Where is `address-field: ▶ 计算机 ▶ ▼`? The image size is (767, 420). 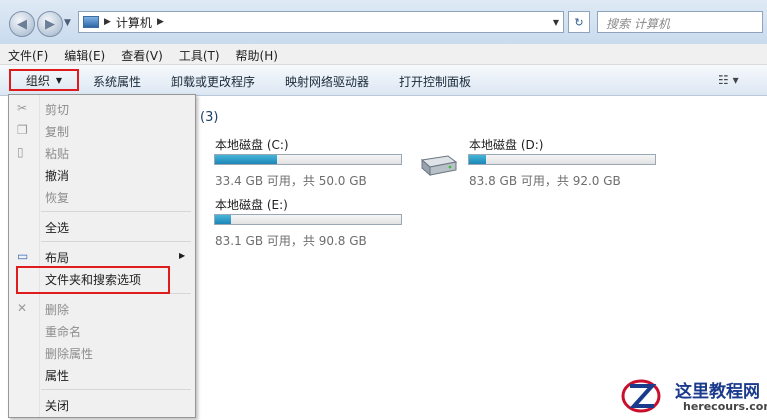
address-field: ▶ 计算机 ▶ ▼ is located at coordinates (321, 22).